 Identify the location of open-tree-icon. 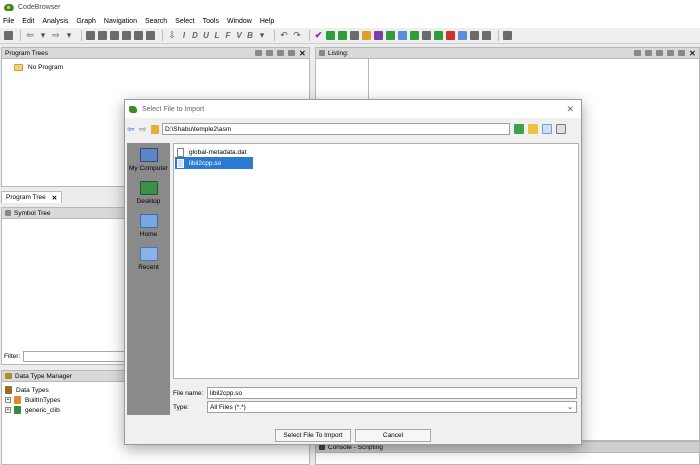
(269, 53).